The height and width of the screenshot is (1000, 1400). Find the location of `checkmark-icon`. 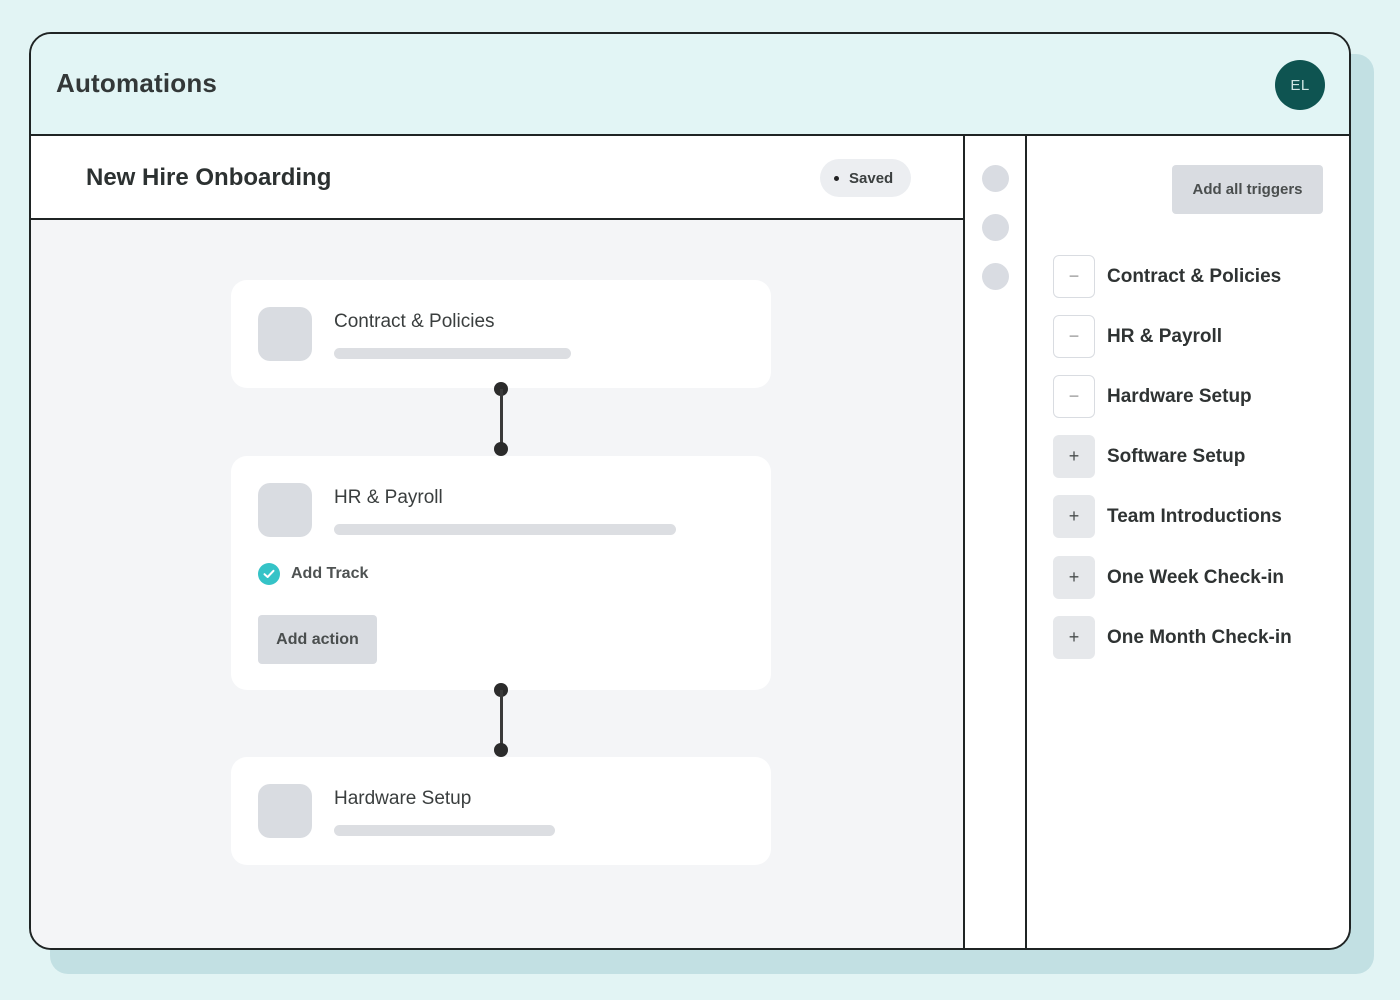

checkmark-icon is located at coordinates (269, 574).